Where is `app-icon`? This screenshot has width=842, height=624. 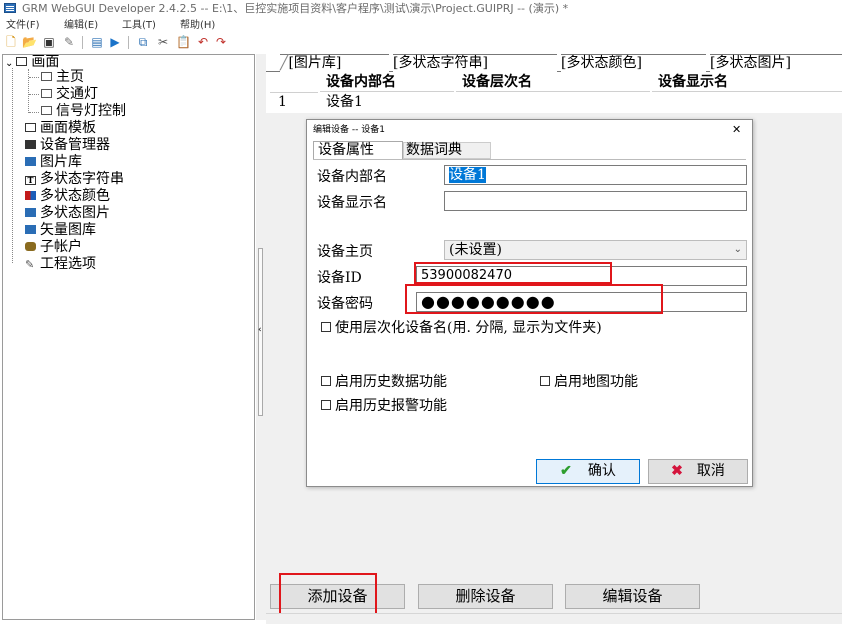 app-icon is located at coordinates (10, 8).